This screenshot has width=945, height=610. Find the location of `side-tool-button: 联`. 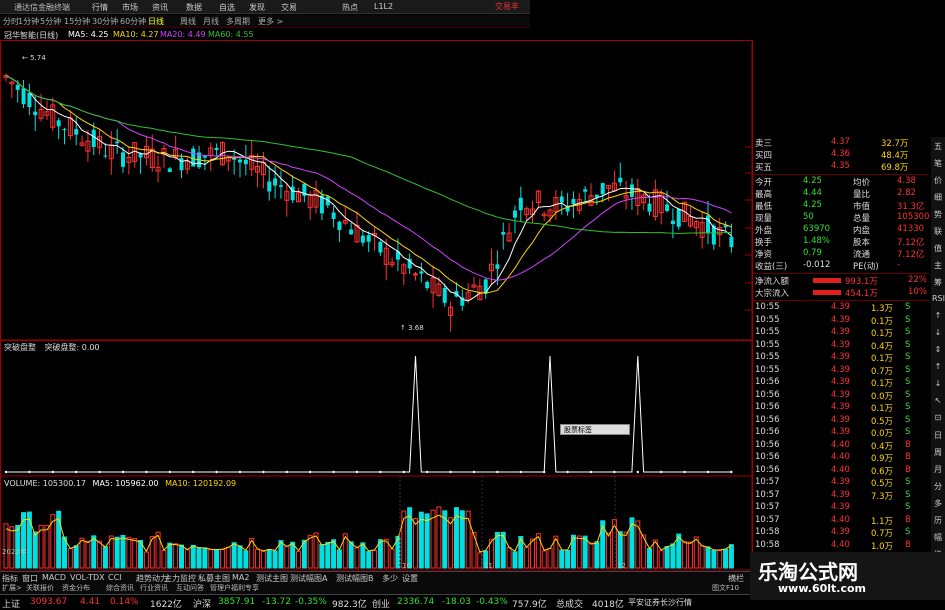

side-tool-button: 联 is located at coordinates (938, 232).